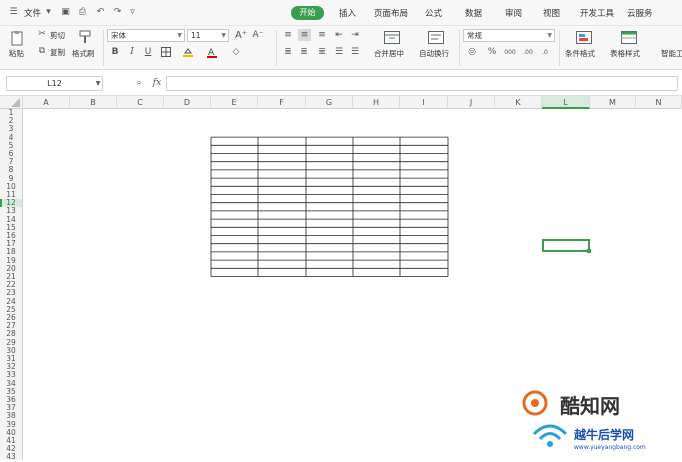 The image size is (682, 462). What do you see at coordinates (234, 102) in the screenshot?
I see `column-header-e: E` at bounding box center [234, 102].